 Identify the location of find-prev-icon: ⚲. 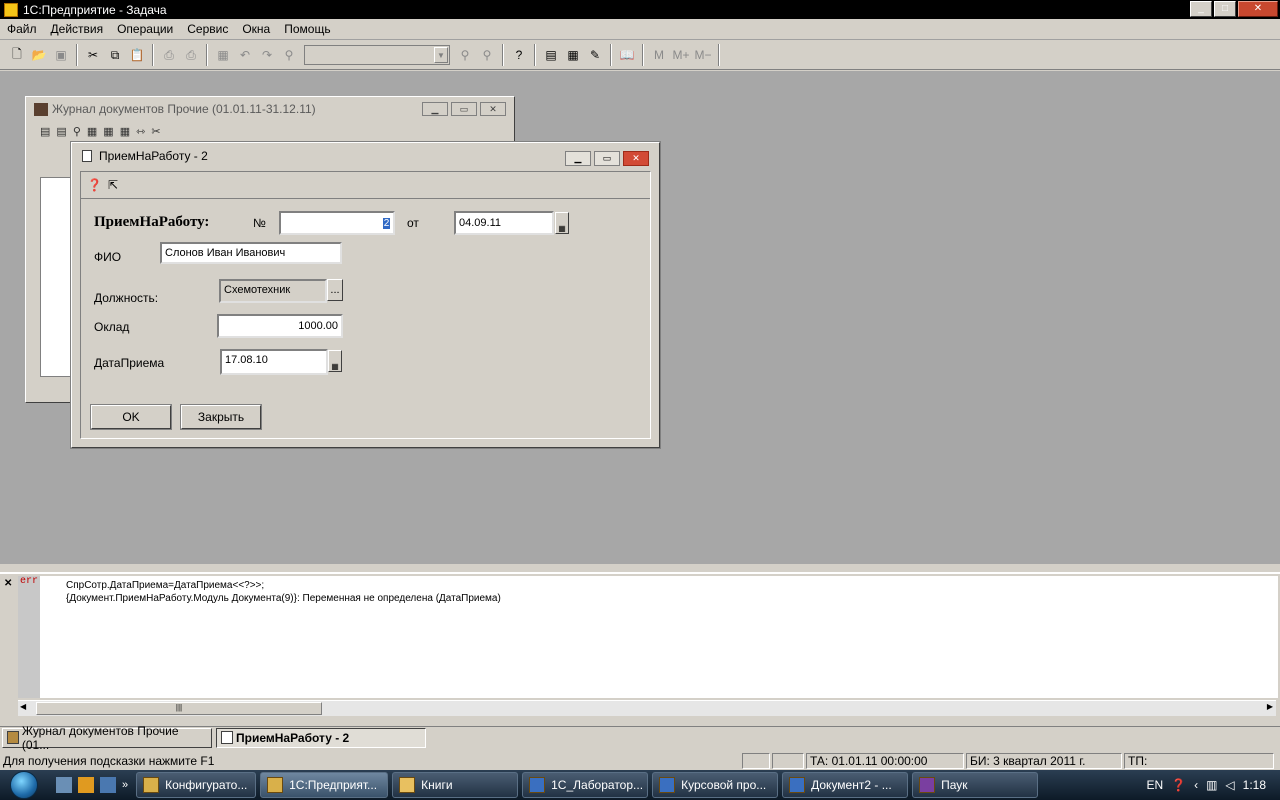
(487, 55).